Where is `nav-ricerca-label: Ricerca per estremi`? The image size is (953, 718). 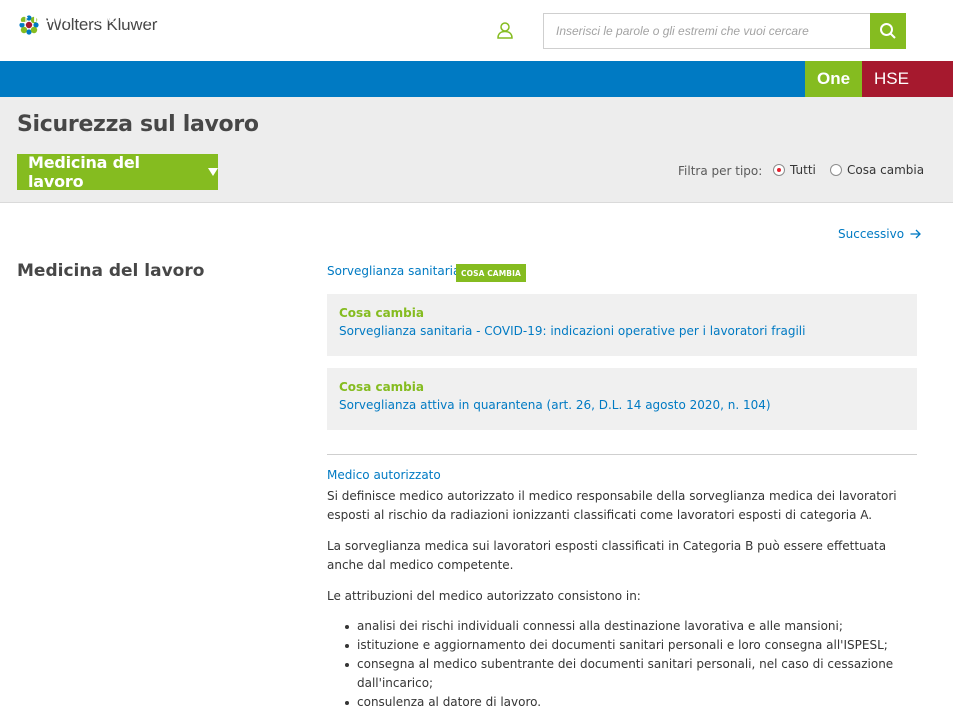
nav-ricerca-label: Ricerca per estremi is located at coordinates (148, 18).